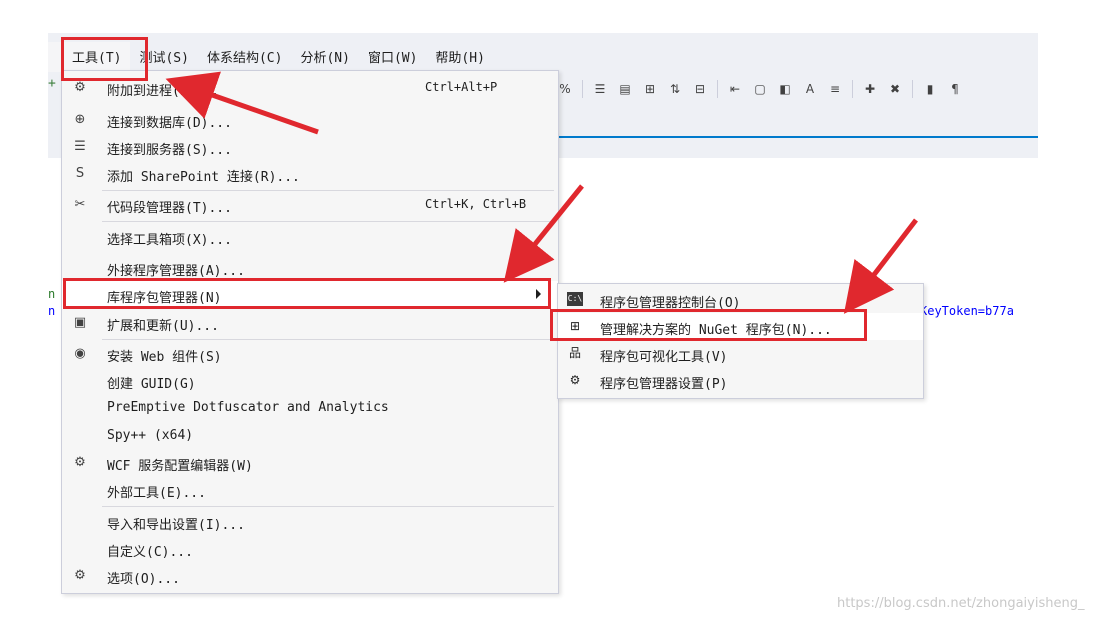 This screenshot has width=1108, height=625. What do you see at coordinates (242, 103) in the screenshot?
I see `arrow-to-tools` at bounding box center [242, 103].